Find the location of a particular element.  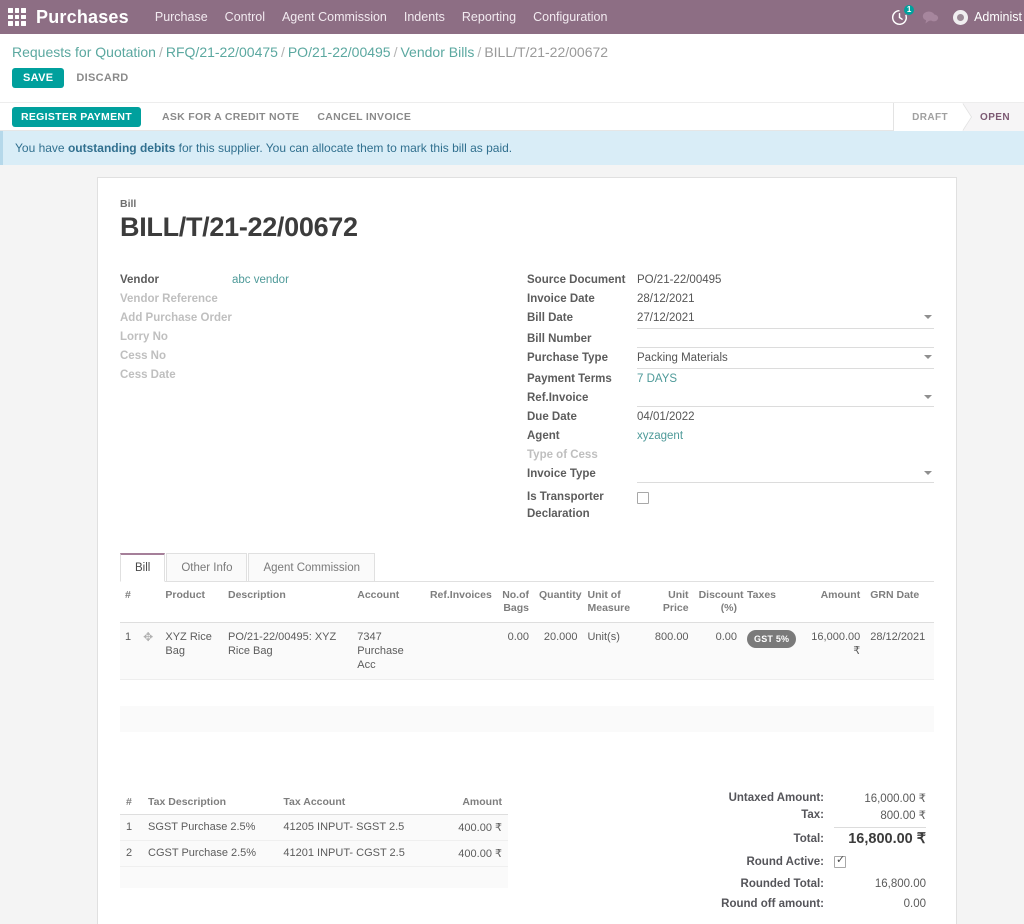

col-grn-date: GRN Date is located at coordinates (899, 602).